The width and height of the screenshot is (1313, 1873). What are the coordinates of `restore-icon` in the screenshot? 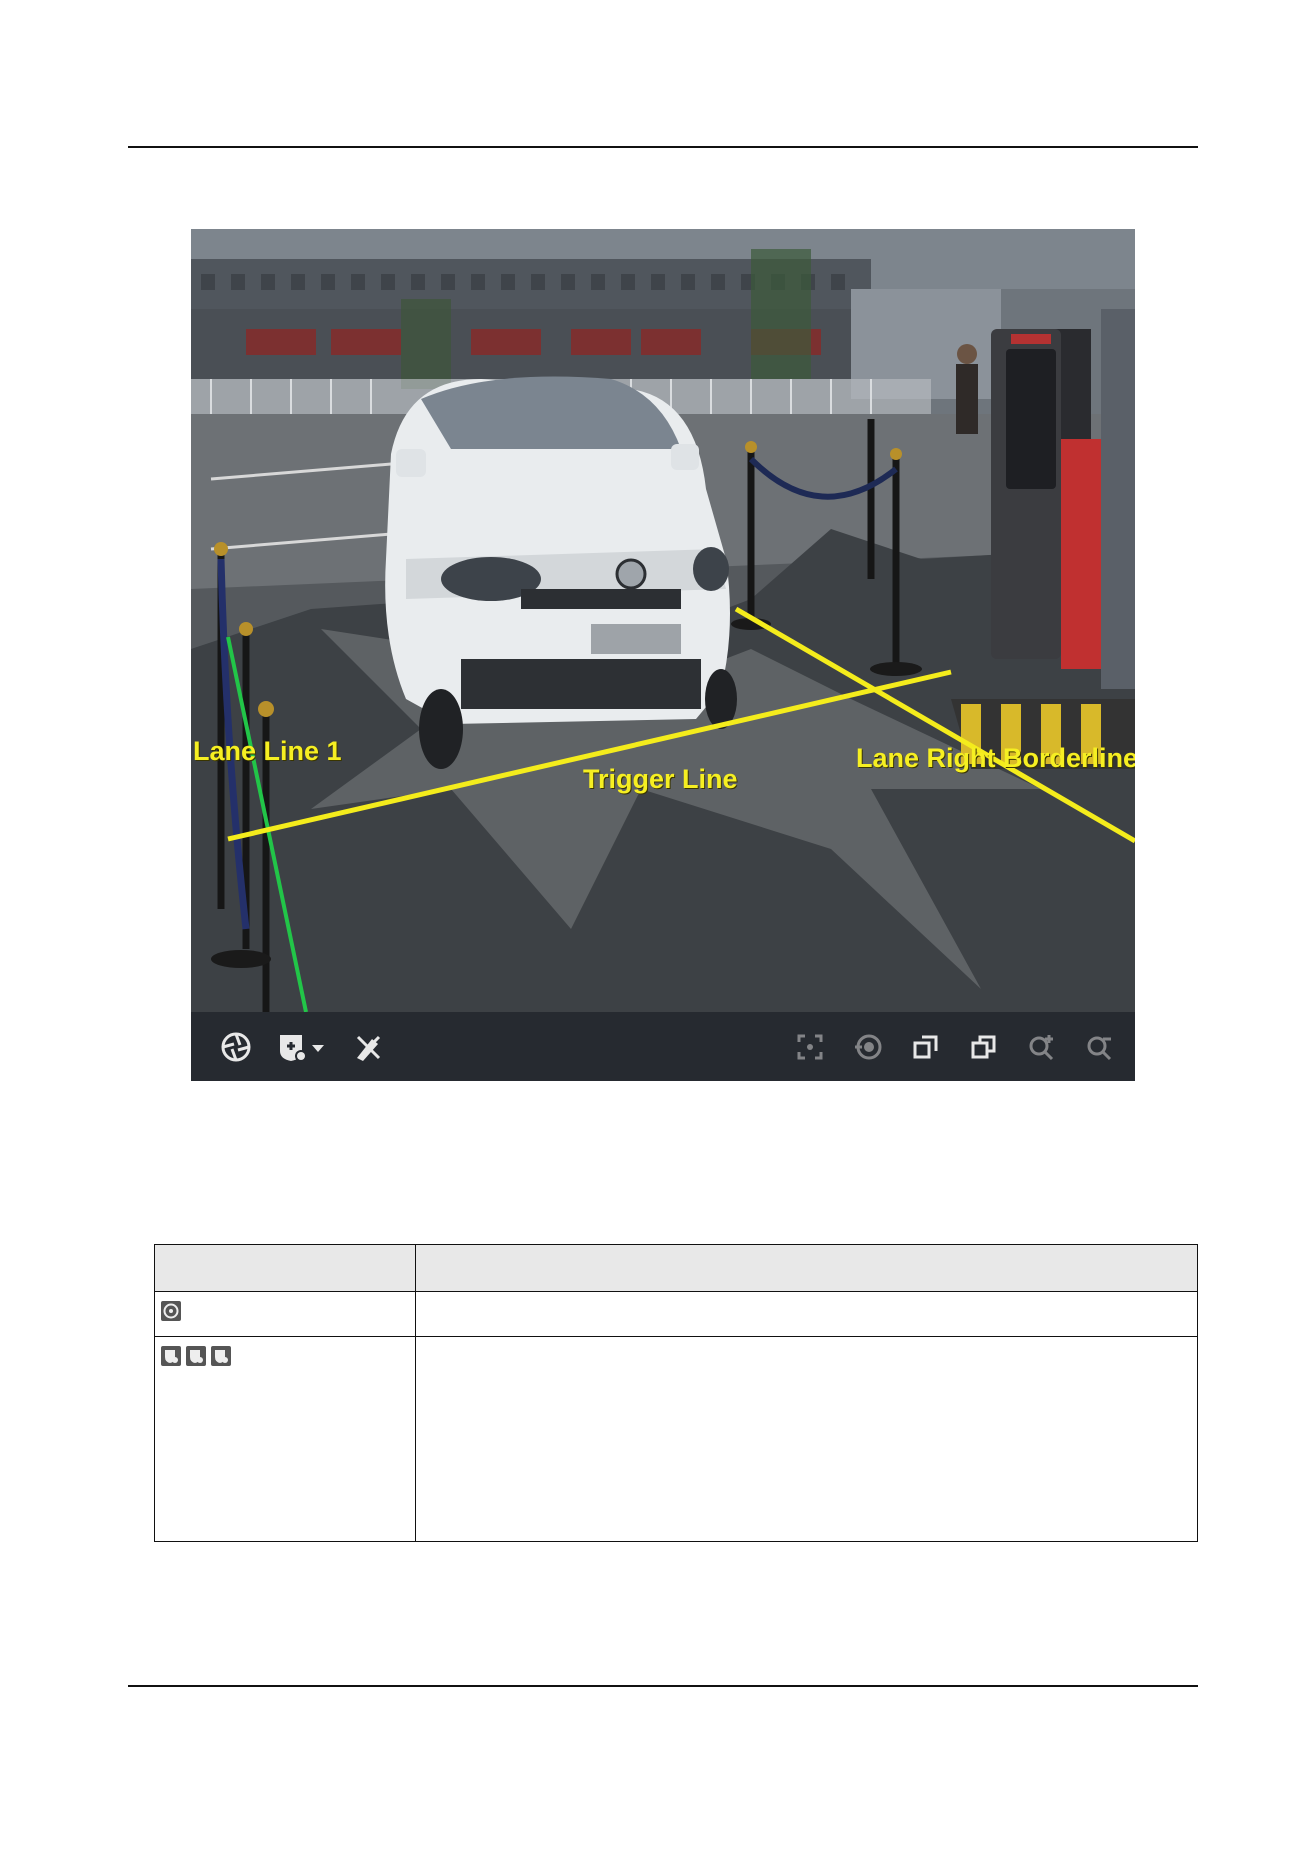 It's located at (926, 1047).